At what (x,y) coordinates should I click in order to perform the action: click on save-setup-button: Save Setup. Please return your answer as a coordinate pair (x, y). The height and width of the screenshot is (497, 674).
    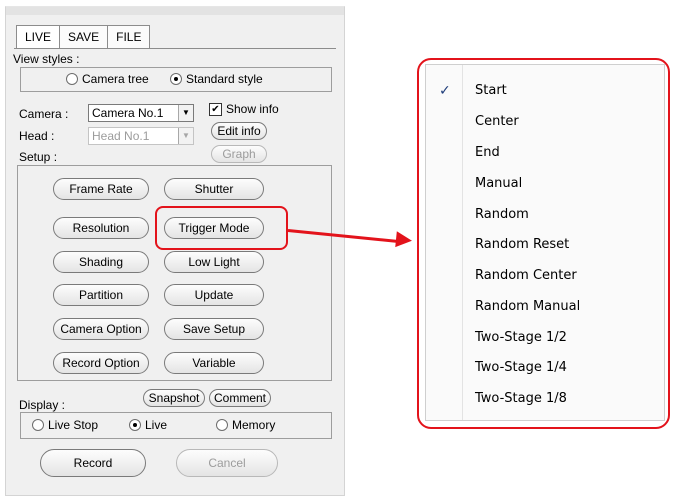
    Looking at the image, I should click on (214, 329).